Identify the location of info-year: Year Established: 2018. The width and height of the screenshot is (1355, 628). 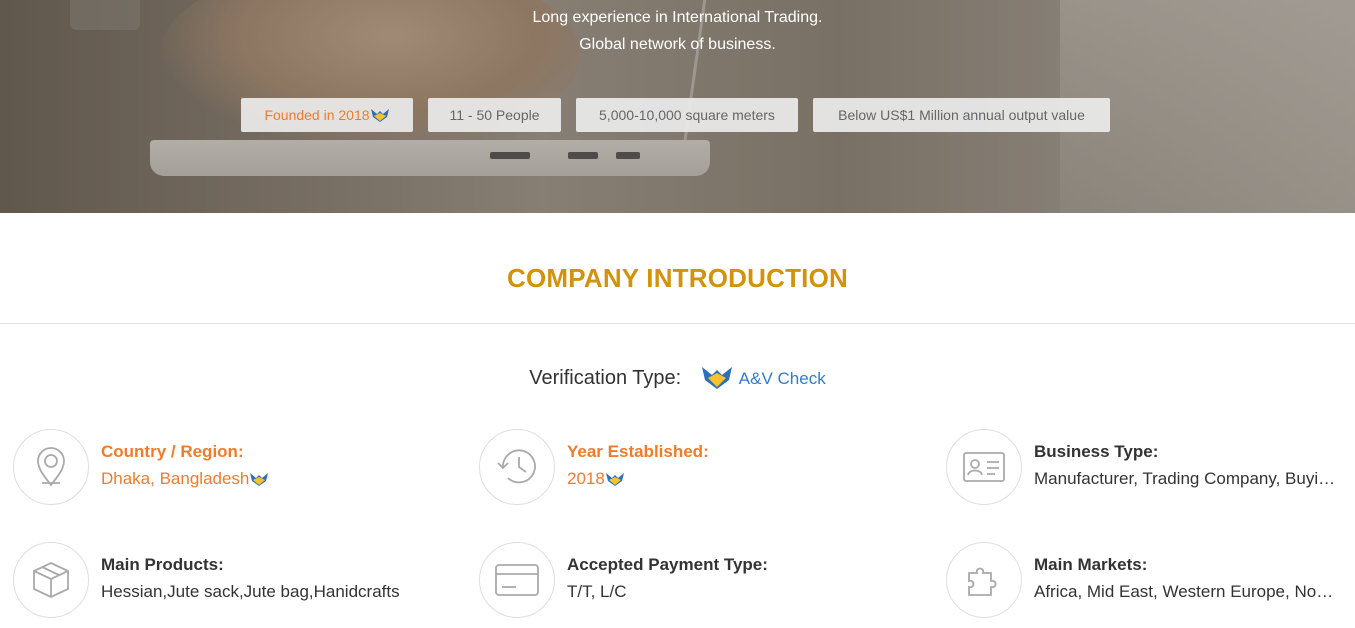
(684, 467).